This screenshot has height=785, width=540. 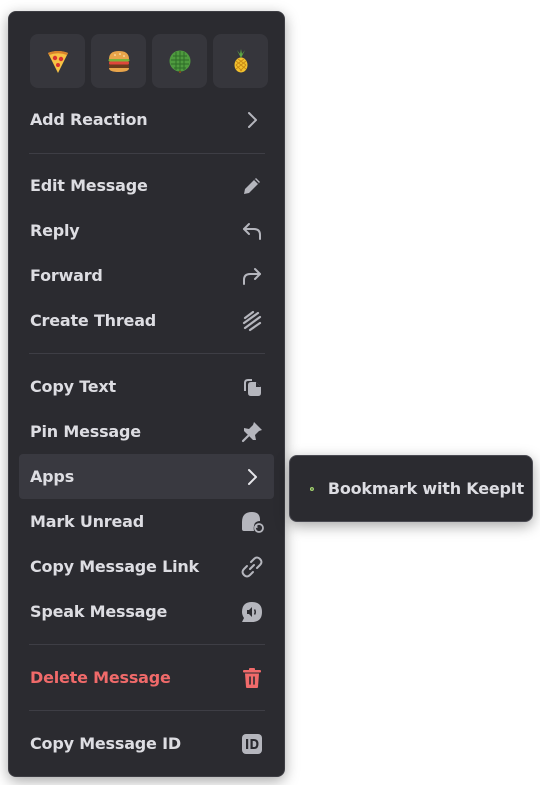 I want to click on quick-reaction-pizza, so click(x=57, y=61).